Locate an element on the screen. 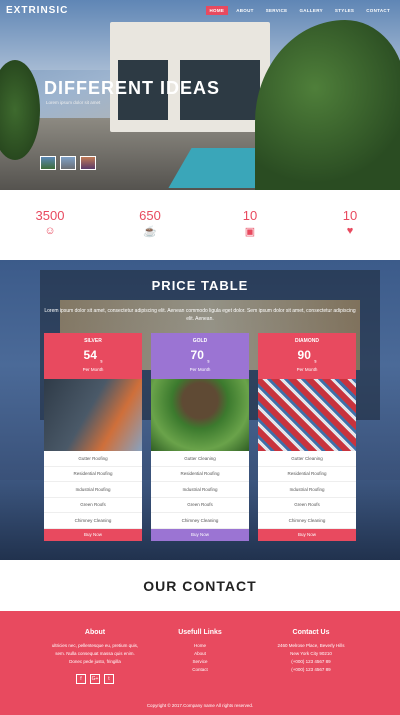 Image resolution: width=400 pixels, height=715 pixels. hero-thumbnails is located at coordinates (68, 163).